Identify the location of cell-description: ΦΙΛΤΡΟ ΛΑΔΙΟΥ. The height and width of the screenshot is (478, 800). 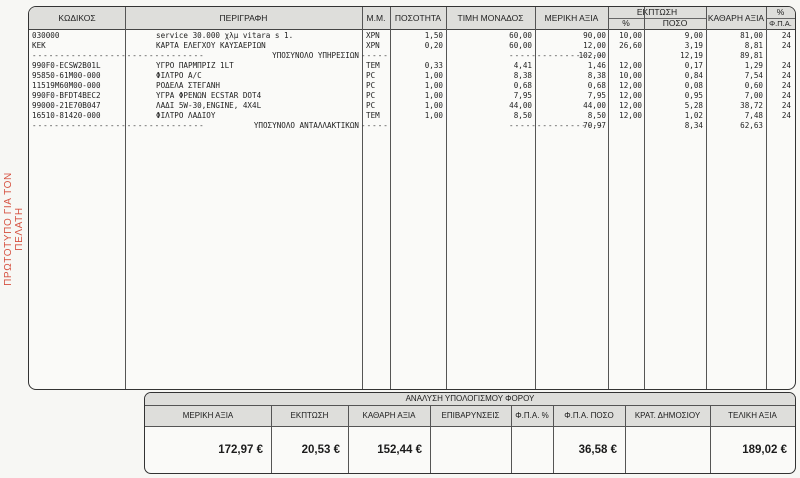
(186, 115).